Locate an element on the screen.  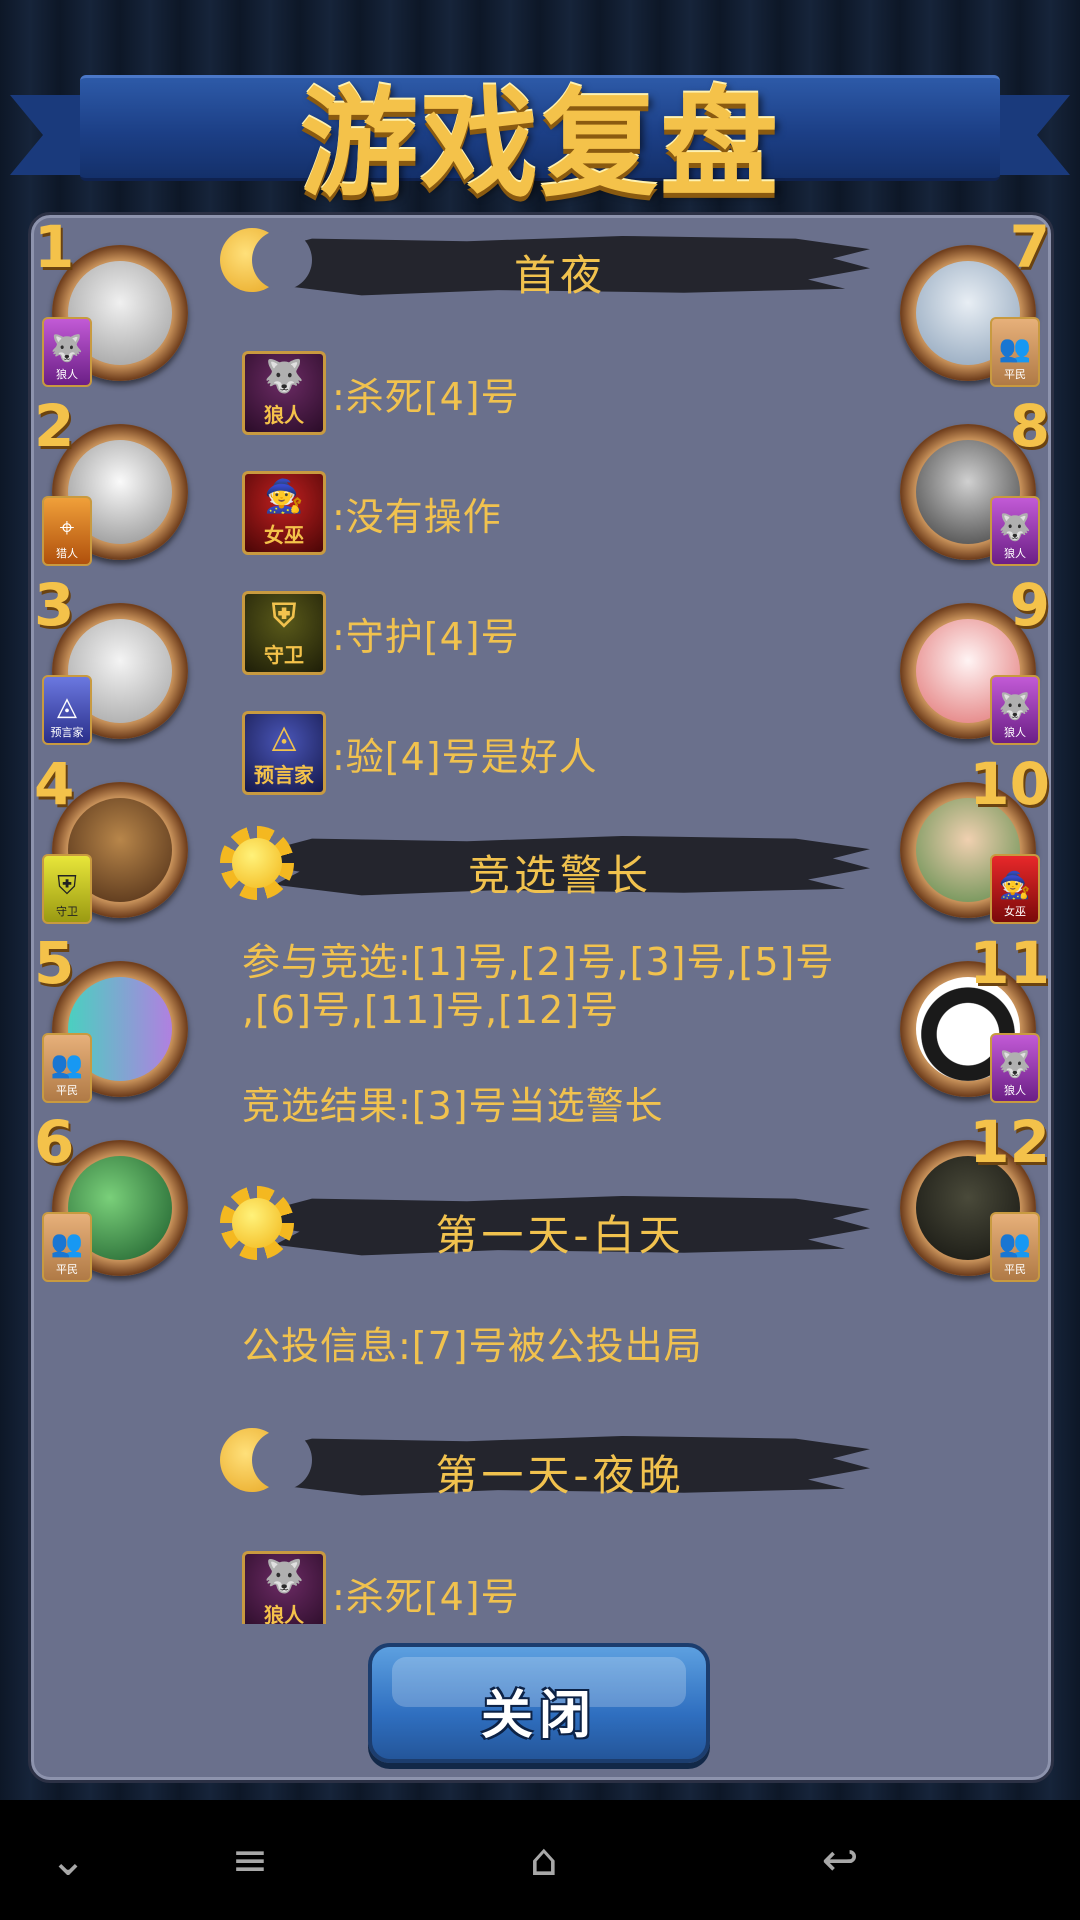
sheriff-result: 竞选结果:[3]号当选警长 is located at coordinates (453, 1106).